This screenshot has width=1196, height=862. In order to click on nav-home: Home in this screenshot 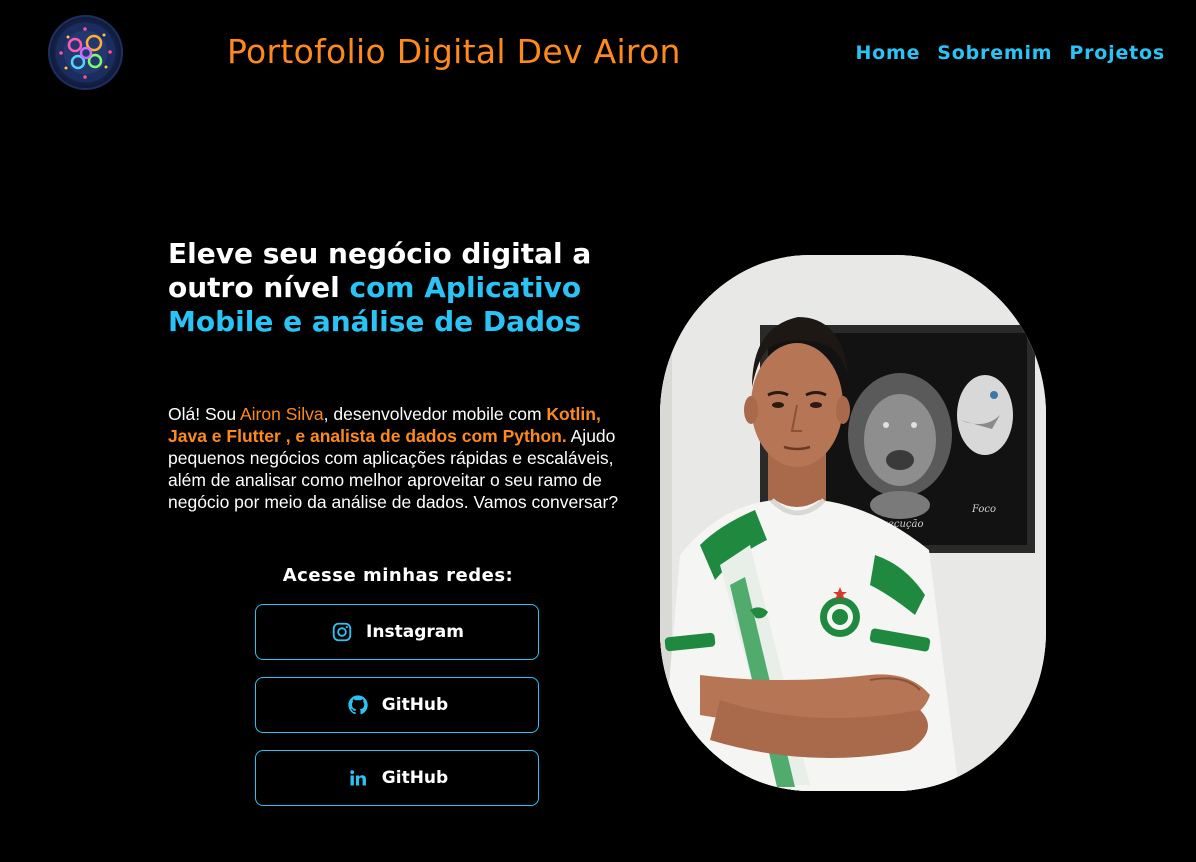, I will do `click(887, 53)`.